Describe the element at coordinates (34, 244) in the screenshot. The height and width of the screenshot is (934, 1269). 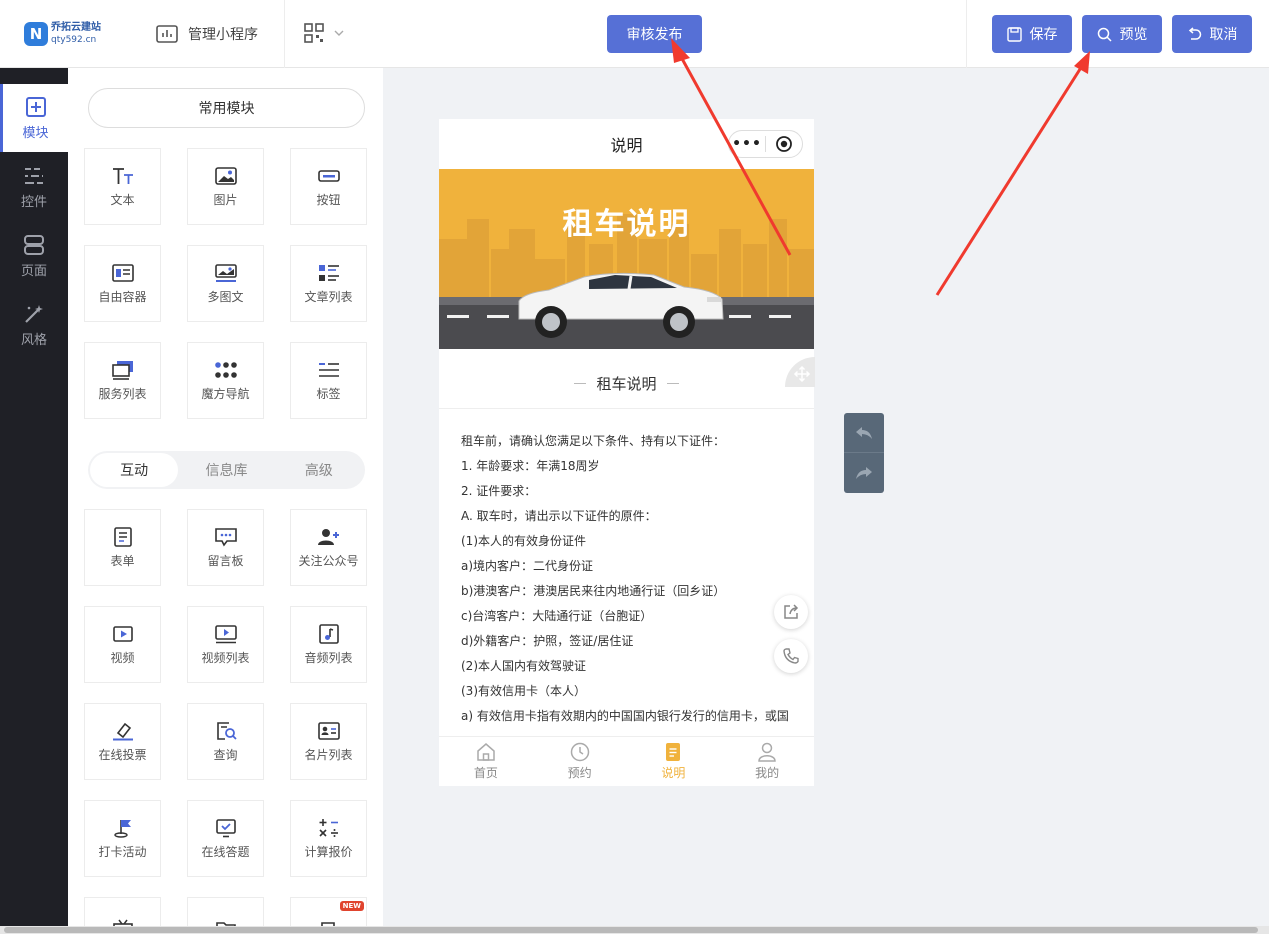
I see `pages-icon` at that location.